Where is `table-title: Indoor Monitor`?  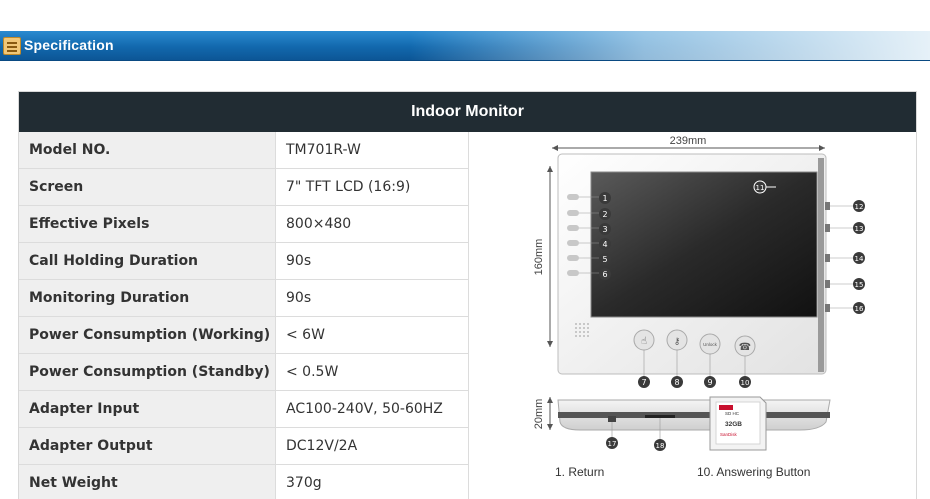 table-title: Indoor Monitor is located at coordinates (467, 112).